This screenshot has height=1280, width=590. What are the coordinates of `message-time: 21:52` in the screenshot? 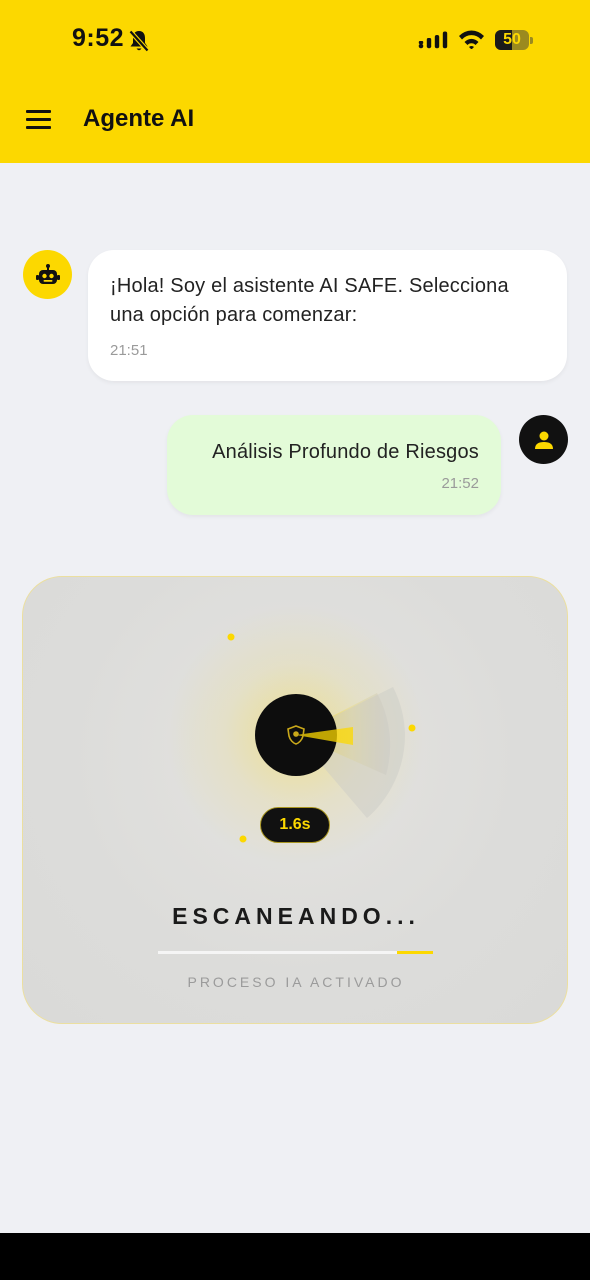 It's located at (460, 483).